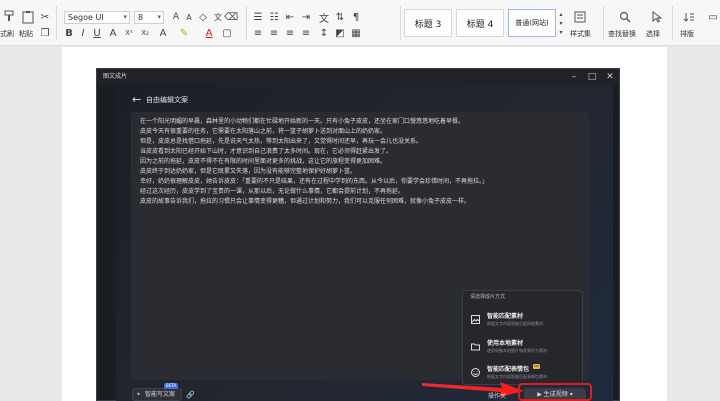 The width and height of the screenshot is (720, 401). I want to click on line-spacing-icon: ↕, so click(324, 33).